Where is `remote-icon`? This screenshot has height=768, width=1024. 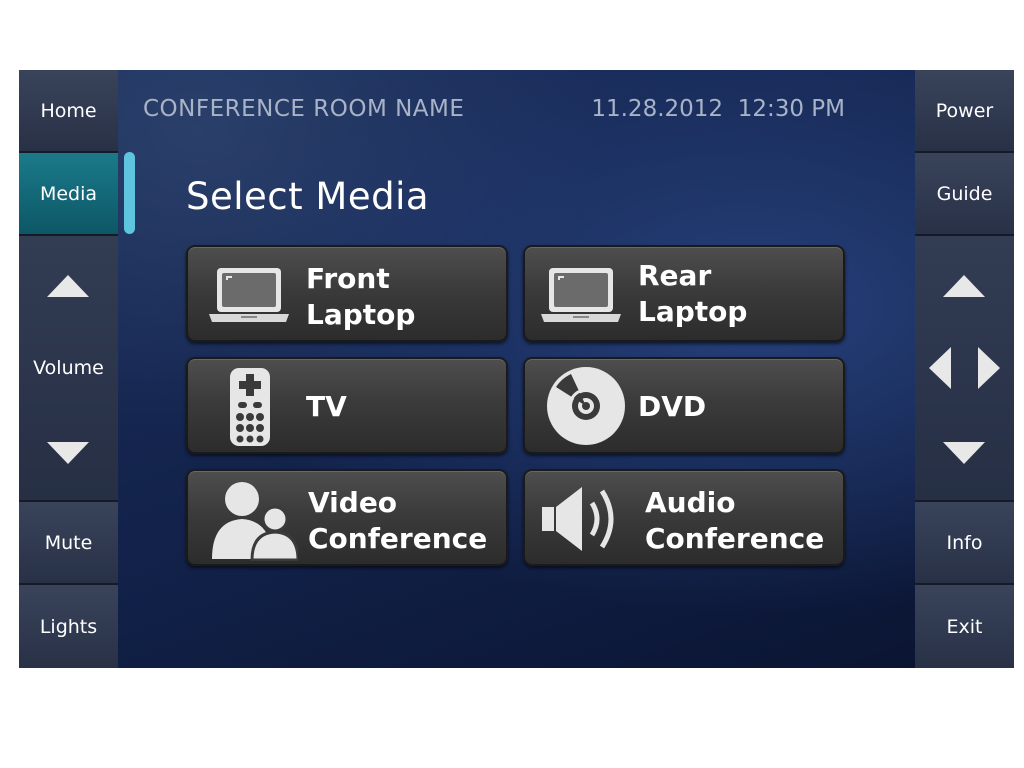
remote-icon is located at coordinates (250, 407).